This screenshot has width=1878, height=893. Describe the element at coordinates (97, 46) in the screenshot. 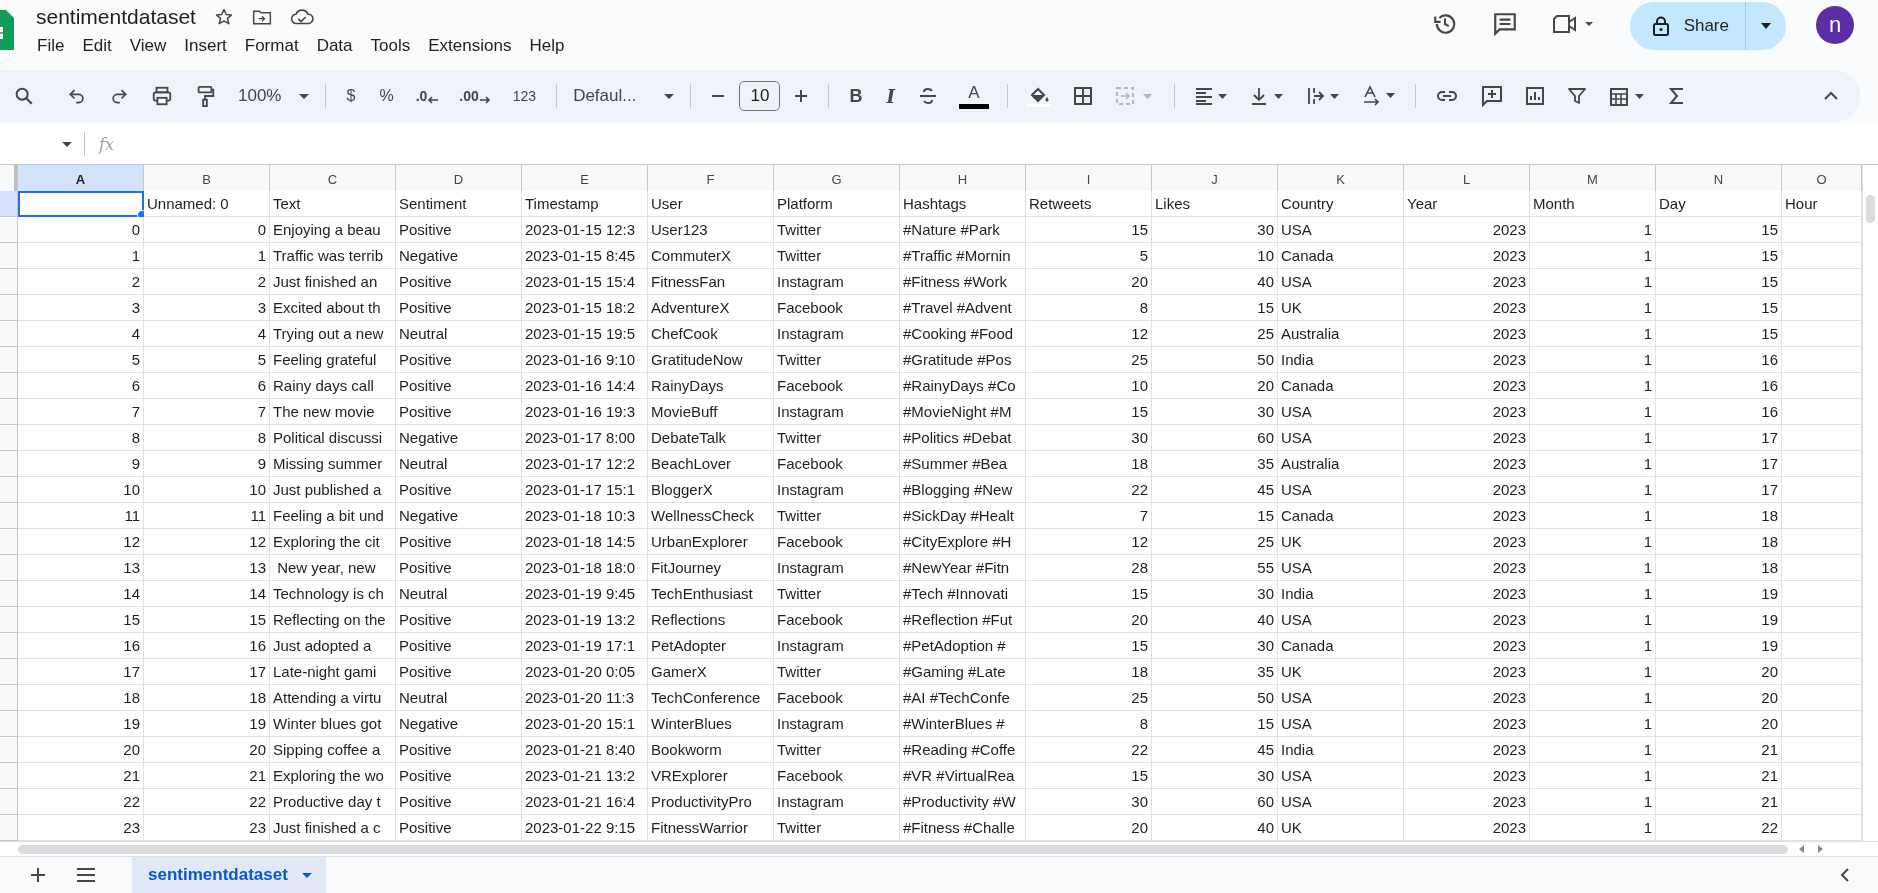

I see `menu-item: Edit` at that location.